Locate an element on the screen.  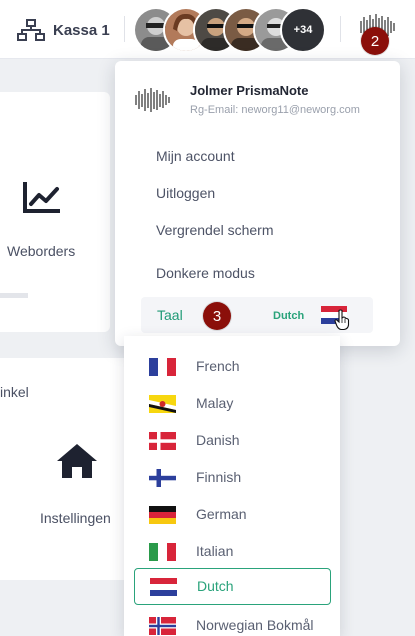
france-flag-icon is located at coordinates (162, 367).